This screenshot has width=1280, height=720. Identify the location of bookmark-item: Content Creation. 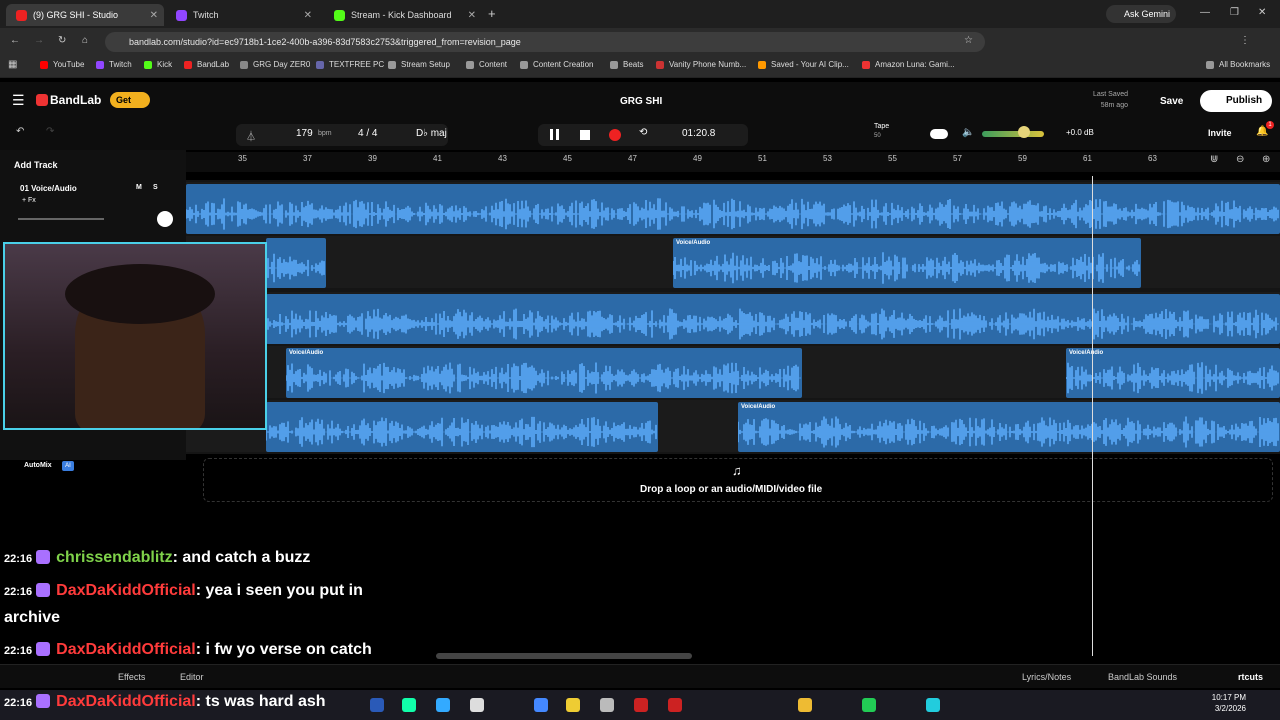
(556, 64).